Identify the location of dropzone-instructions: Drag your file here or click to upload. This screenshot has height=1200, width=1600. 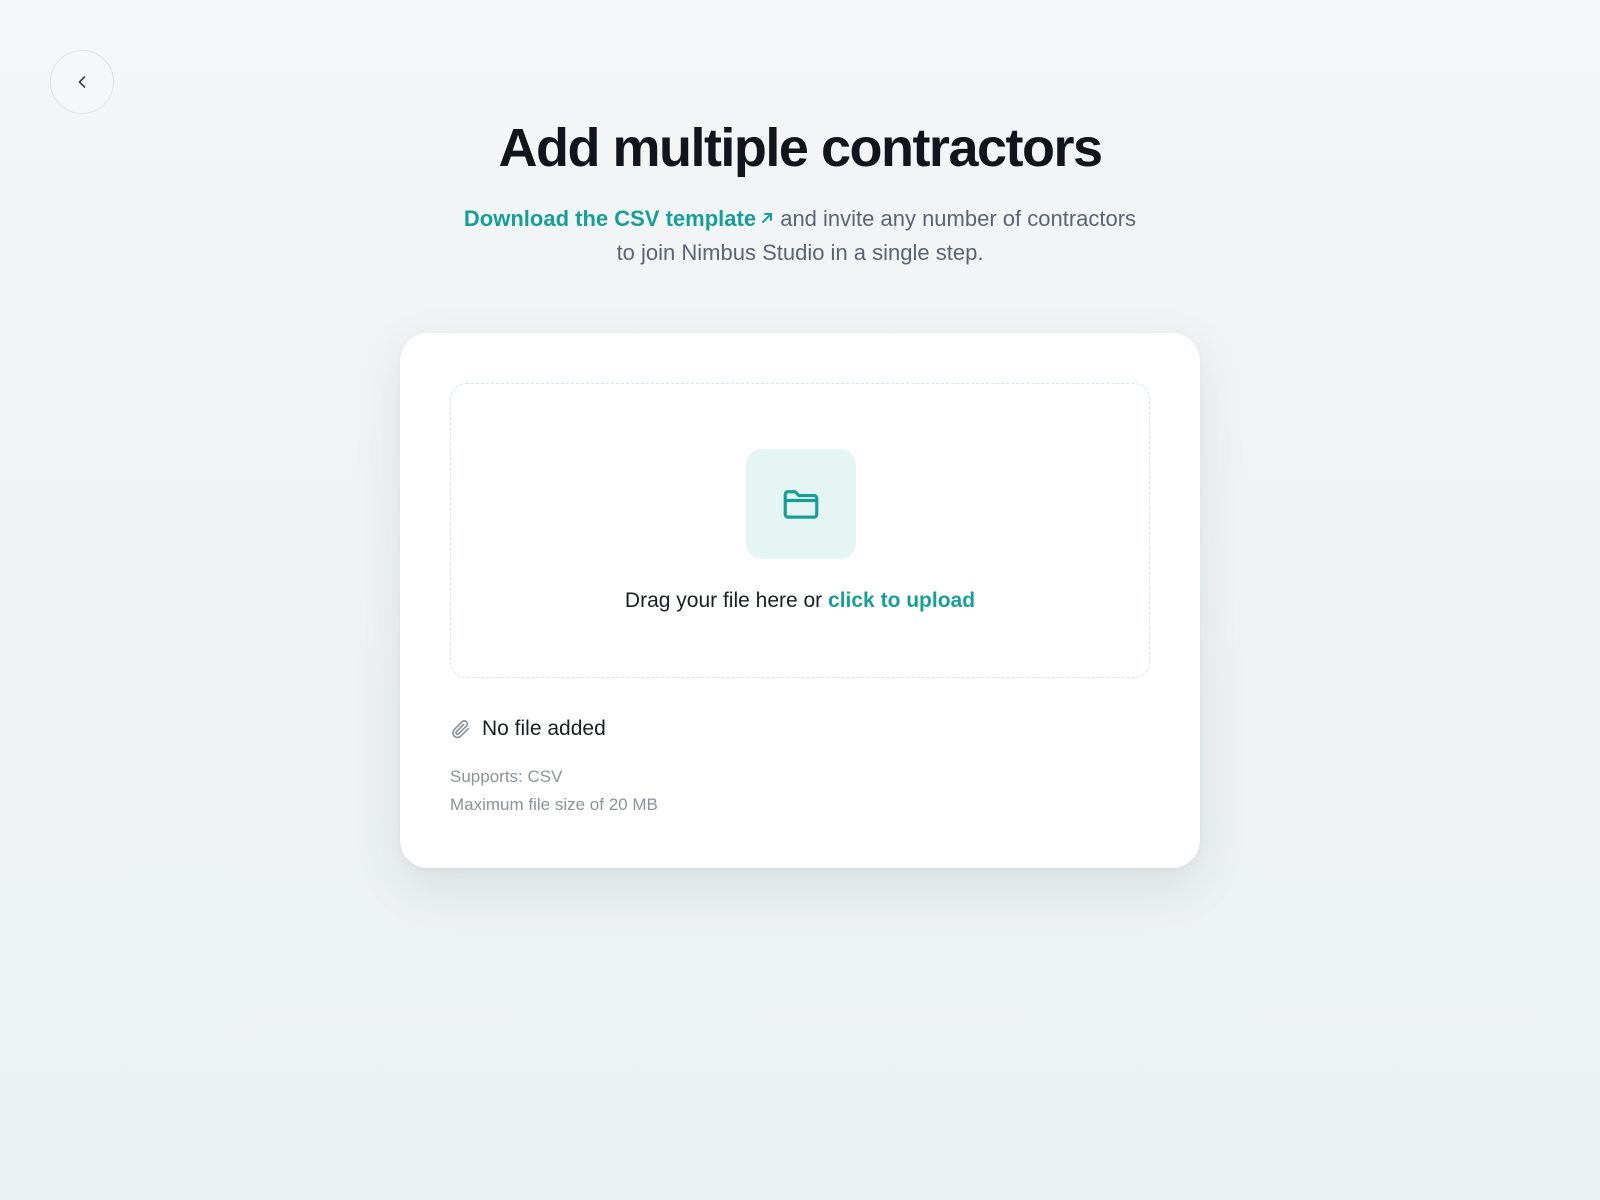
(800, 601).